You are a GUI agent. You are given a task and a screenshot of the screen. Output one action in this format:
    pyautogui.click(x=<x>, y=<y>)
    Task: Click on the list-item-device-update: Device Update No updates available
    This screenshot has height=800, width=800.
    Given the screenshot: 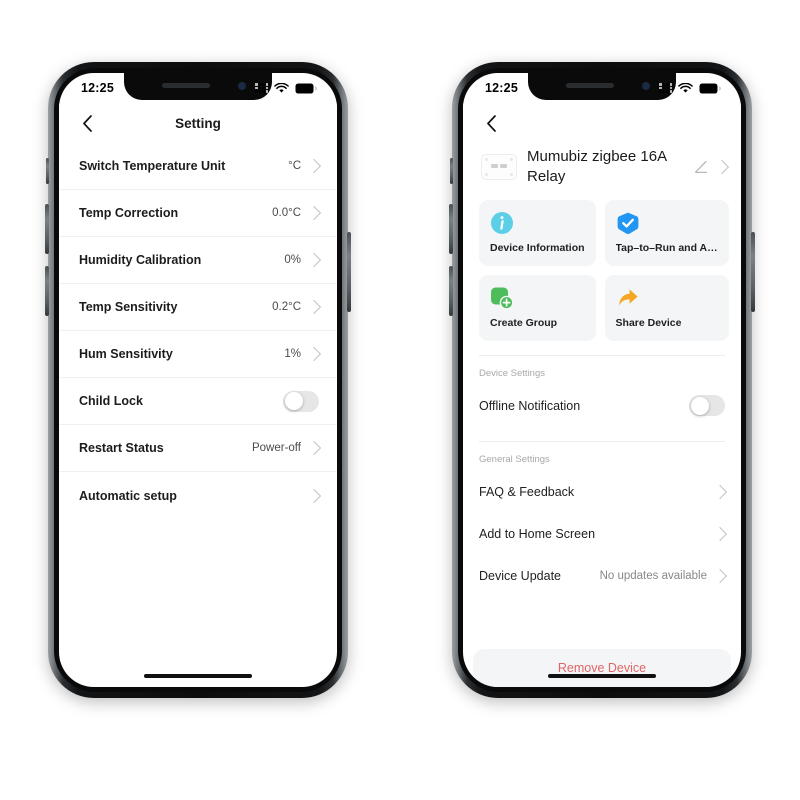 What is the action you would take?
    pyautogui.click(x=602, y=576)
    